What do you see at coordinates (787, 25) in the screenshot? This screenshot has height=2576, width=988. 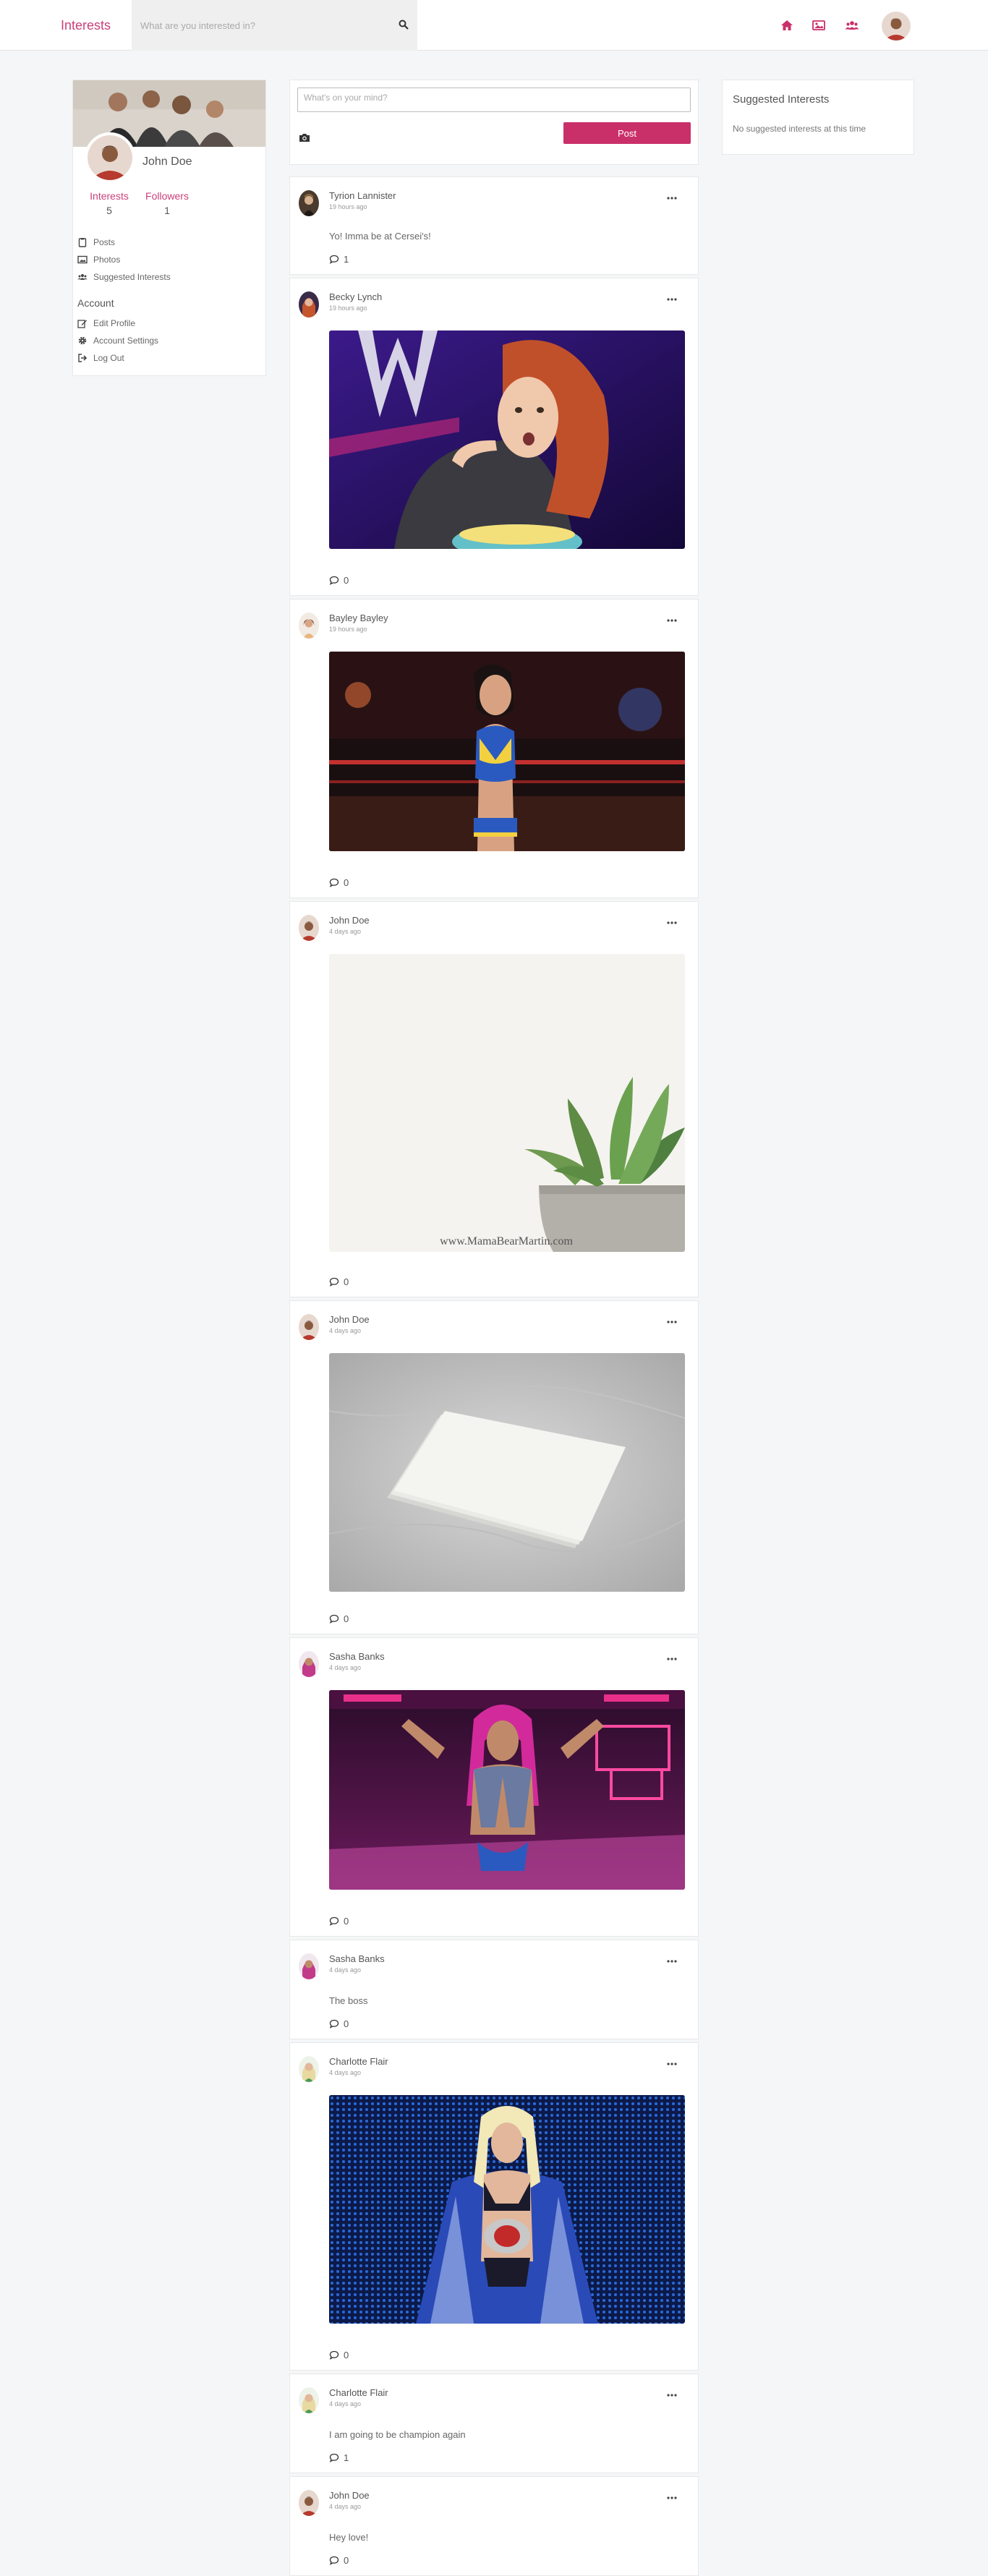 I see `home-icon` at bounding box center [787, 25].